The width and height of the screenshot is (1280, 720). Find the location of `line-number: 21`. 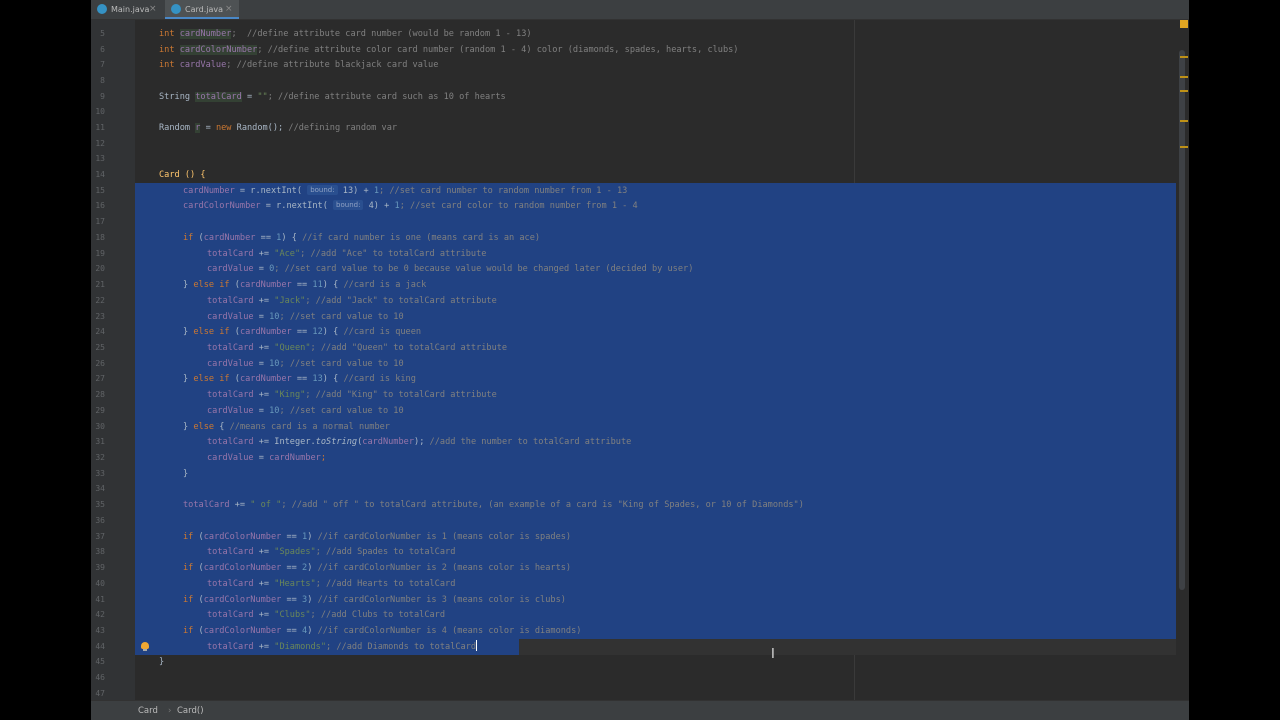

line-number: 21 is located at coordinates (100, 284).